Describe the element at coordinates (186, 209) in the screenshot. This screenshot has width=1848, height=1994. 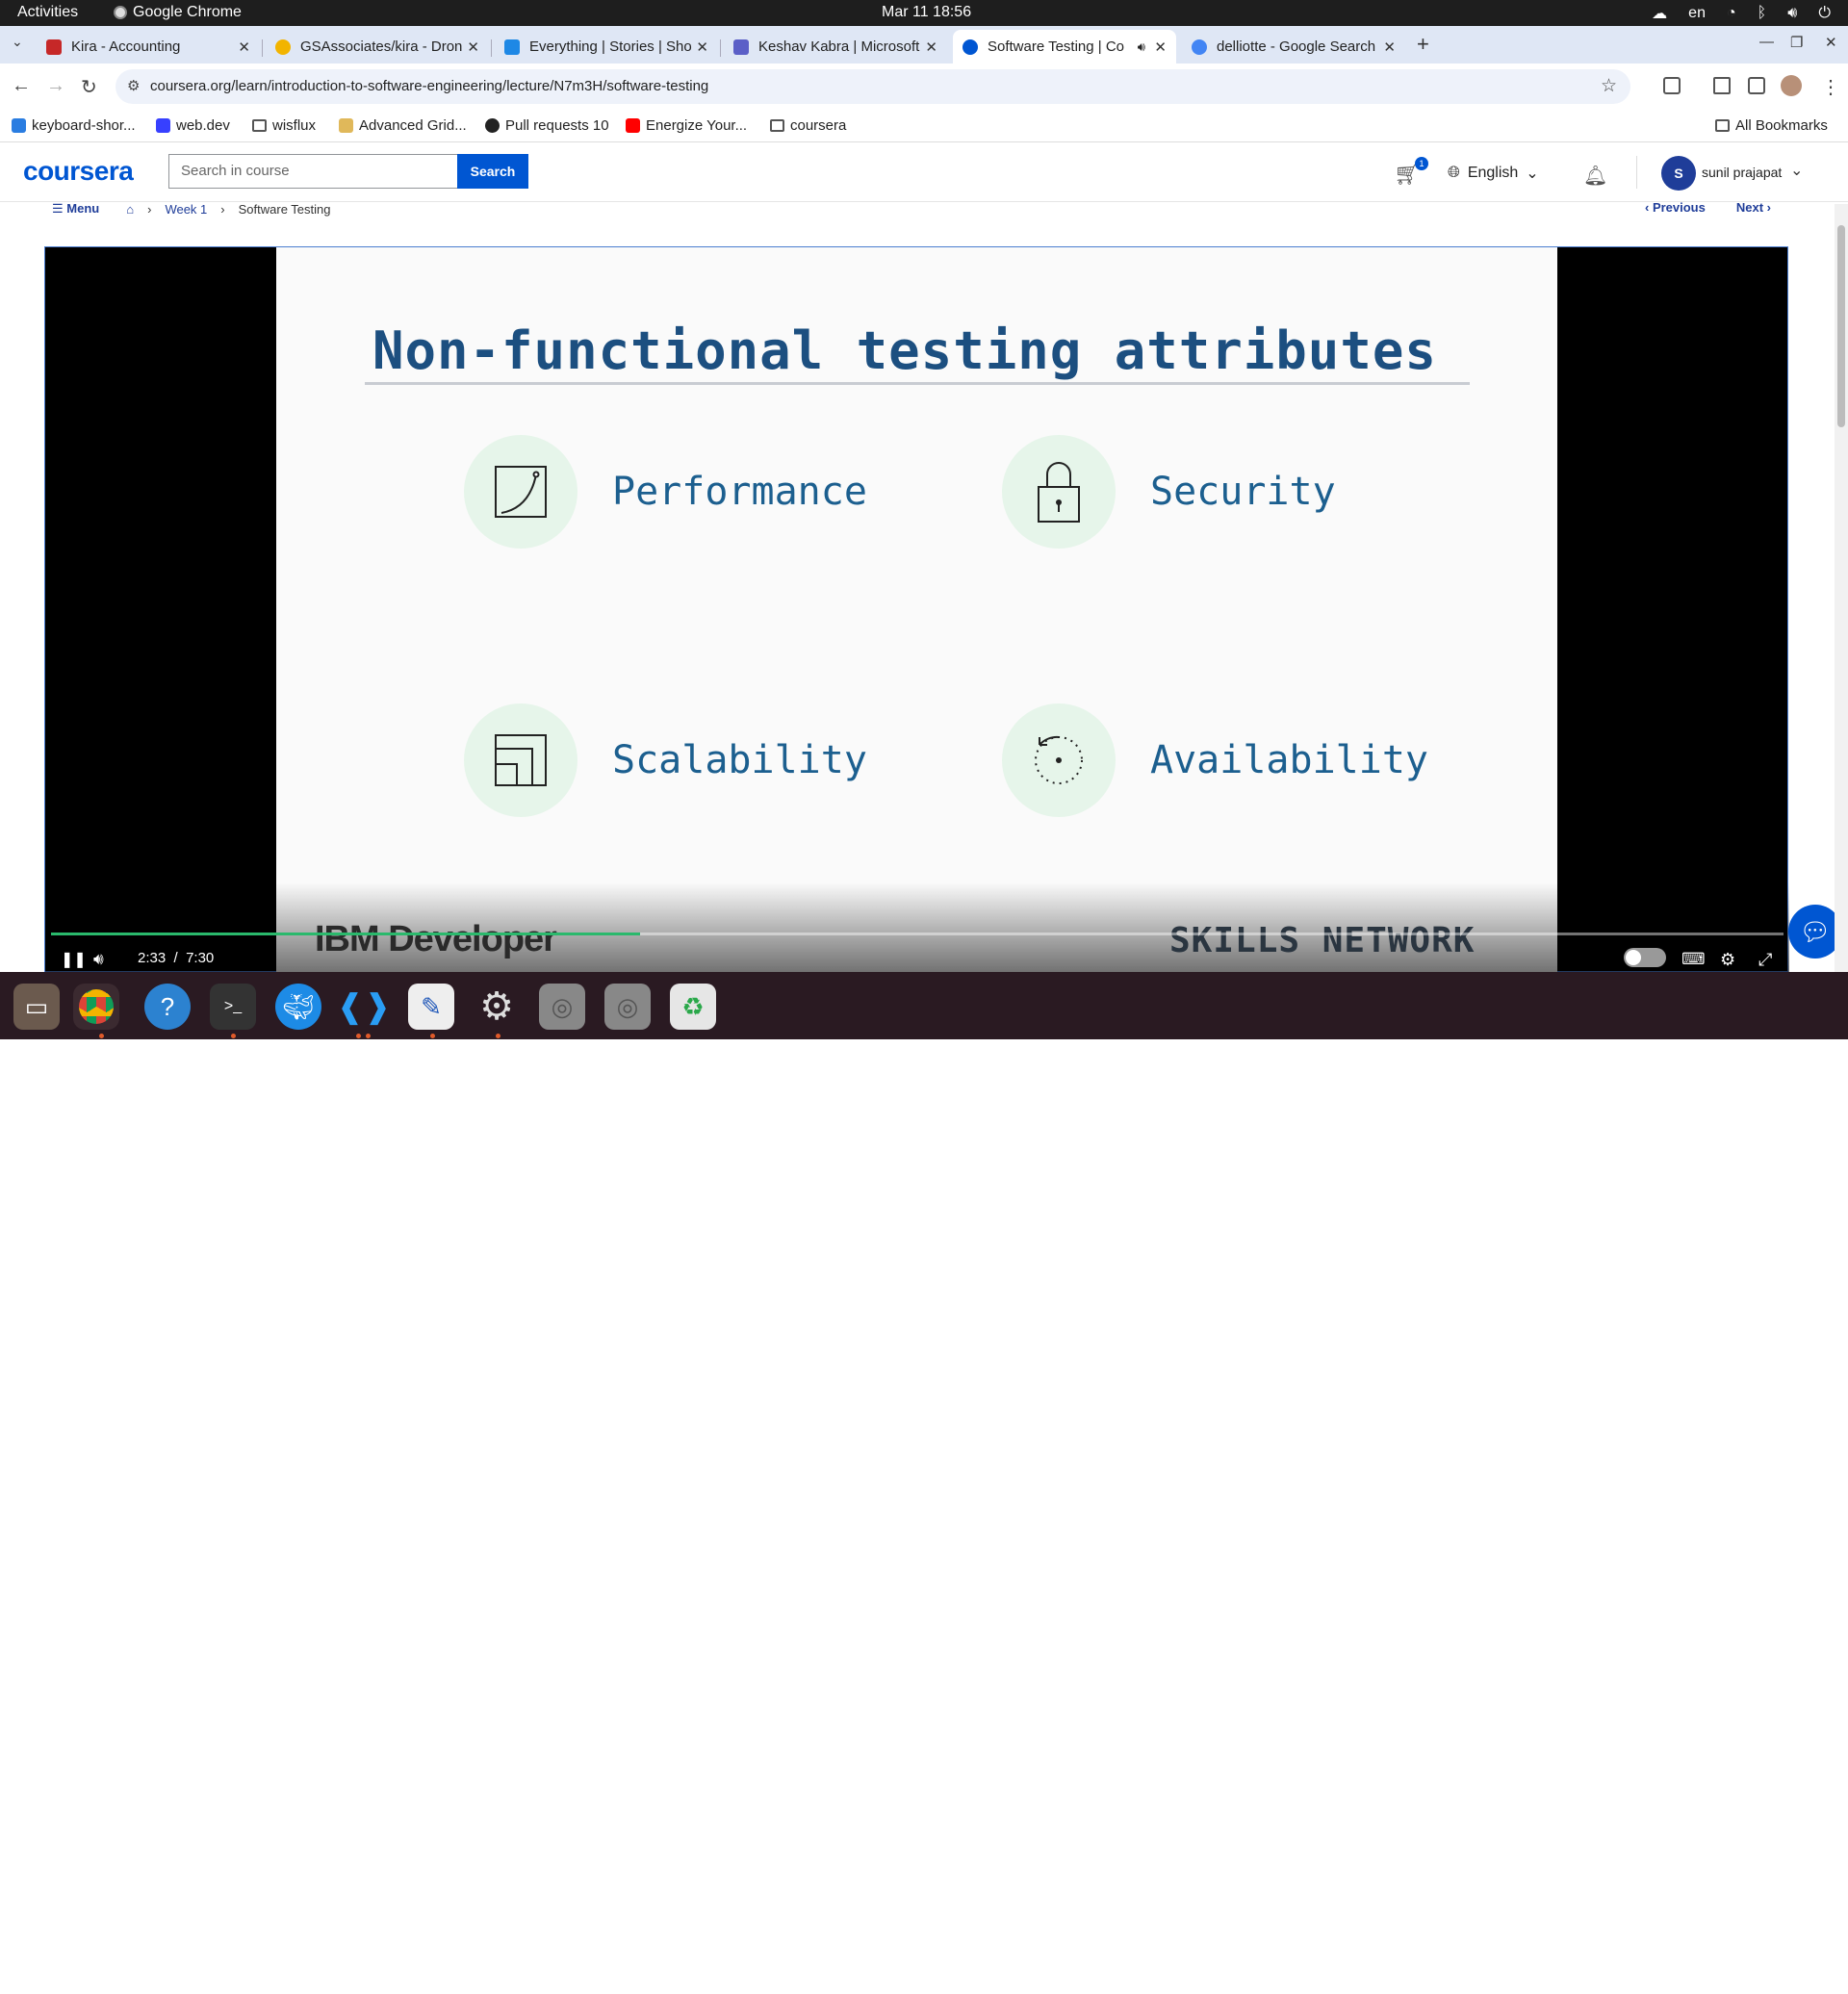
I see `breadcrumb-week: Week 1` at that location.